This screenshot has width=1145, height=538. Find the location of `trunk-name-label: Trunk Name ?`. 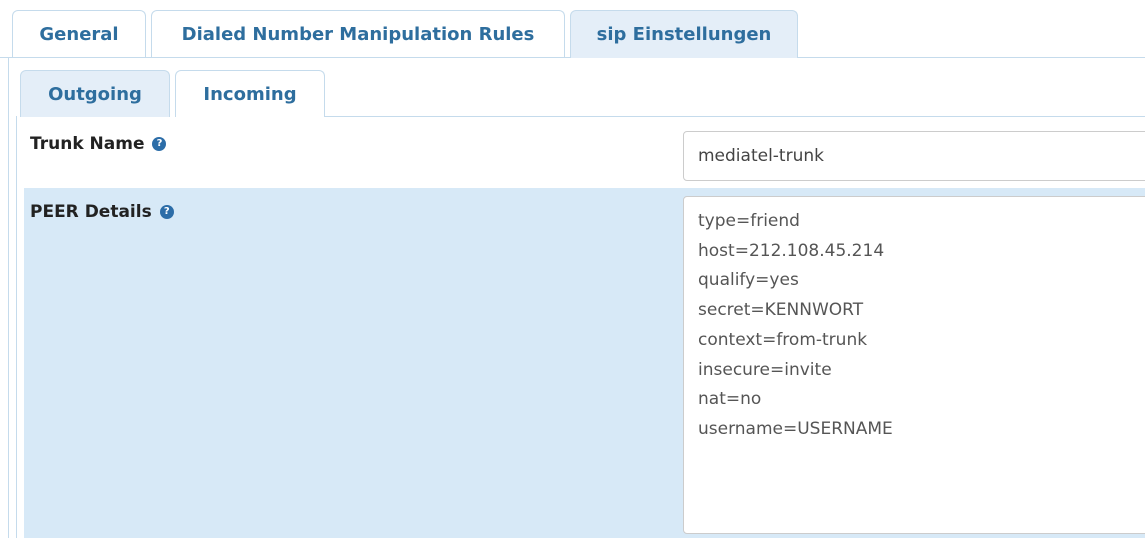

trunk-name-label: Trunk Name ? is located at coordinates (98, 144).